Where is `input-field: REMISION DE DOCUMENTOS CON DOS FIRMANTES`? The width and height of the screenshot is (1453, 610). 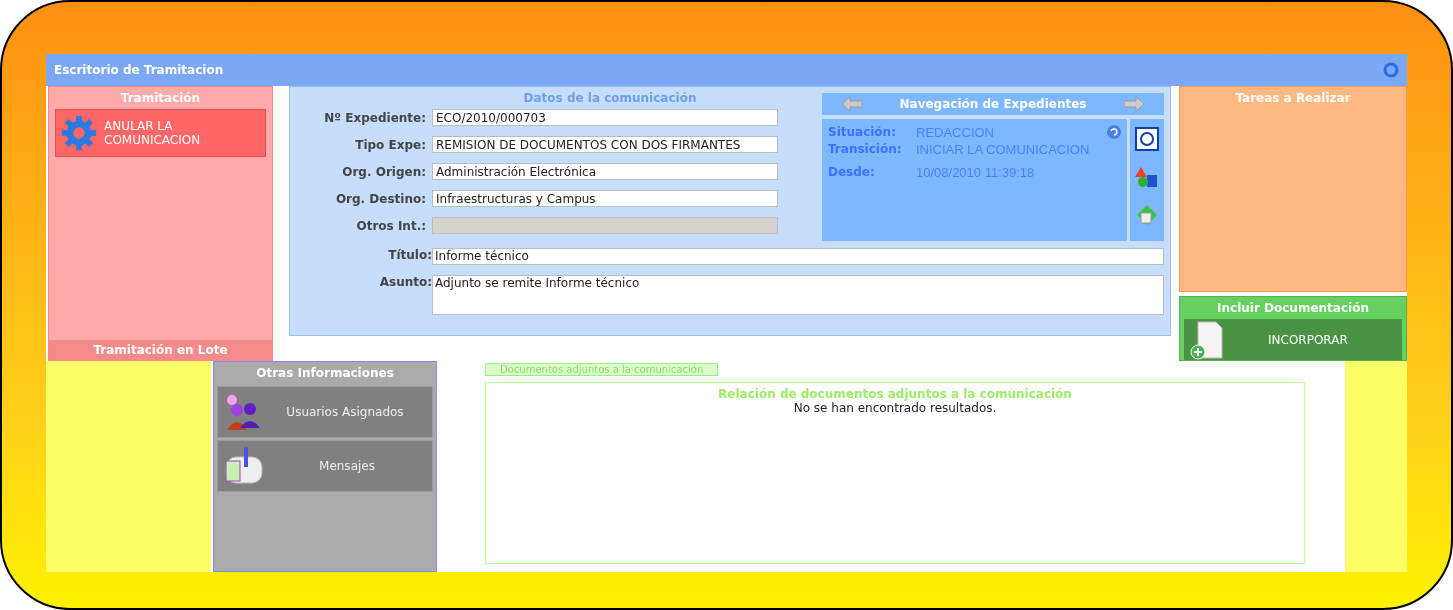
input-field: REMISION DE DOCUMENTOS CON DOS FIRMANTES is located at coordinates (605, 144).